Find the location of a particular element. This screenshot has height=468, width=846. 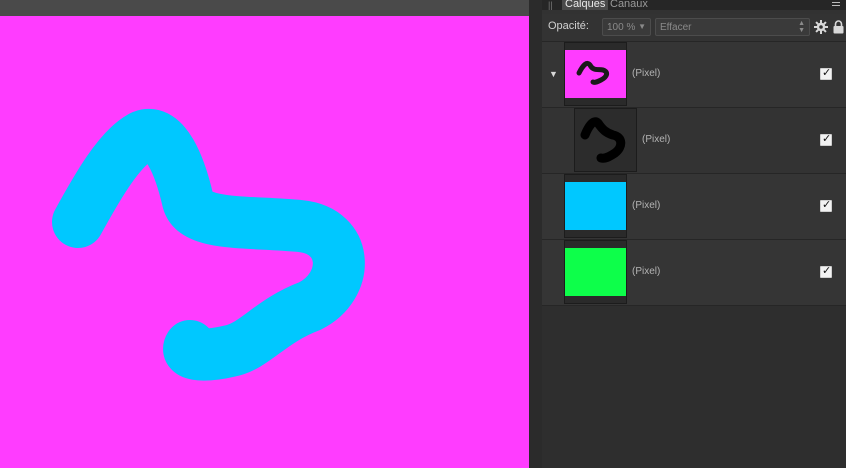

layer-options-bar: Opacité: 100 % ▼ Effacer ▲ ▼ is located at coordinates (694, 28).